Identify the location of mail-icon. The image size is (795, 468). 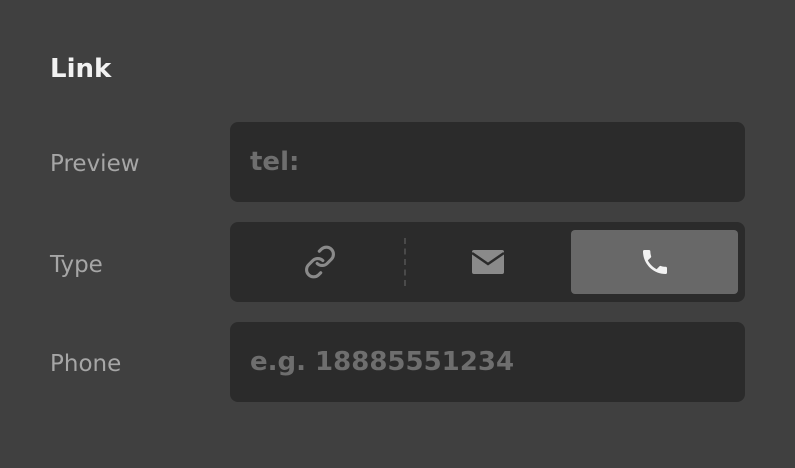
(488, 262).